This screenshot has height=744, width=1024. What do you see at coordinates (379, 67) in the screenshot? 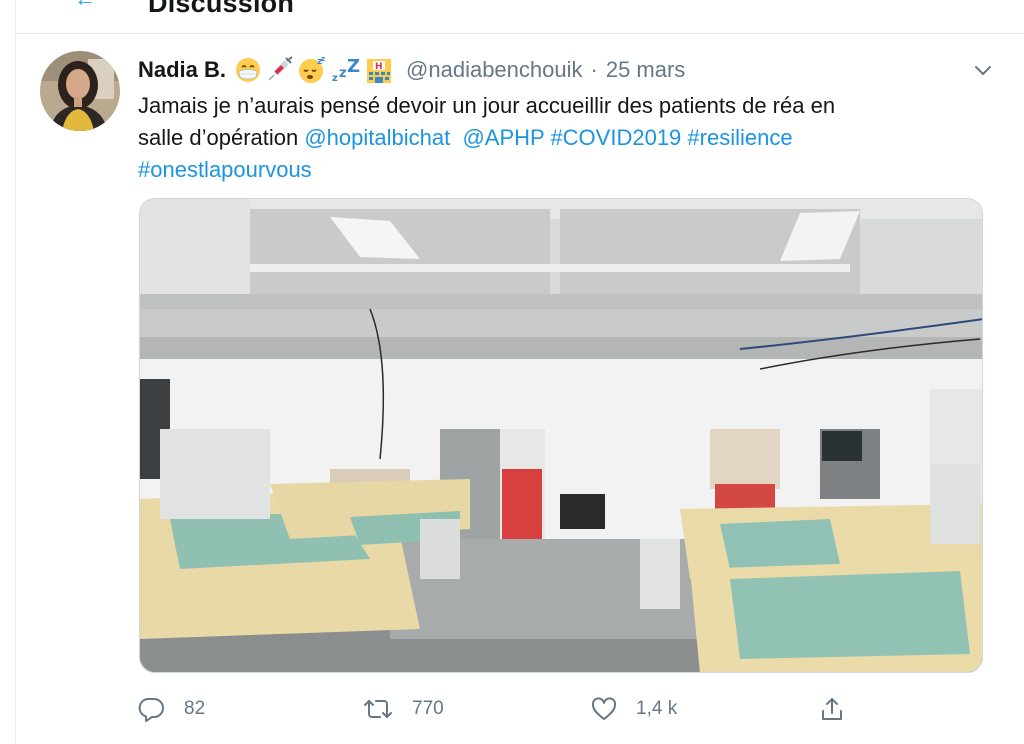
I see `svg-text: H` at bounding box center [379, 67].